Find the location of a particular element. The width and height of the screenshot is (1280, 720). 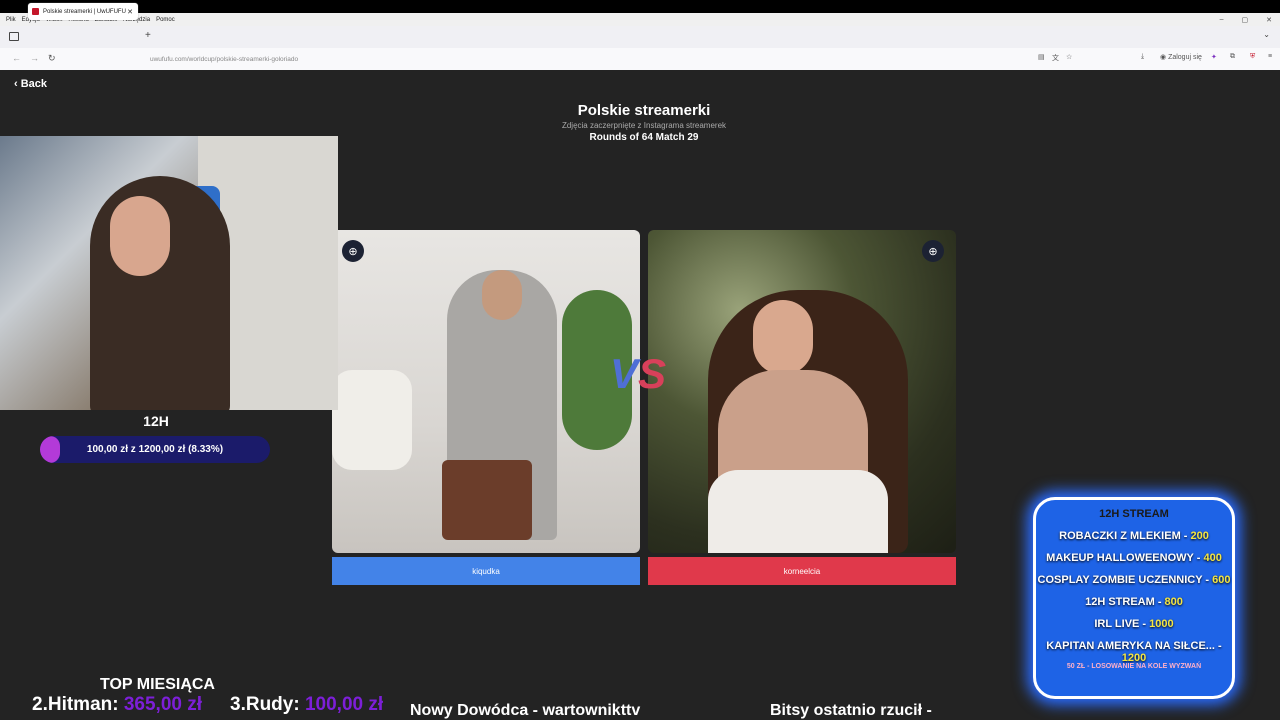

tab-active: Polskie streamerki | UwUFUFU ✕ is located at coordinates (83, 11).